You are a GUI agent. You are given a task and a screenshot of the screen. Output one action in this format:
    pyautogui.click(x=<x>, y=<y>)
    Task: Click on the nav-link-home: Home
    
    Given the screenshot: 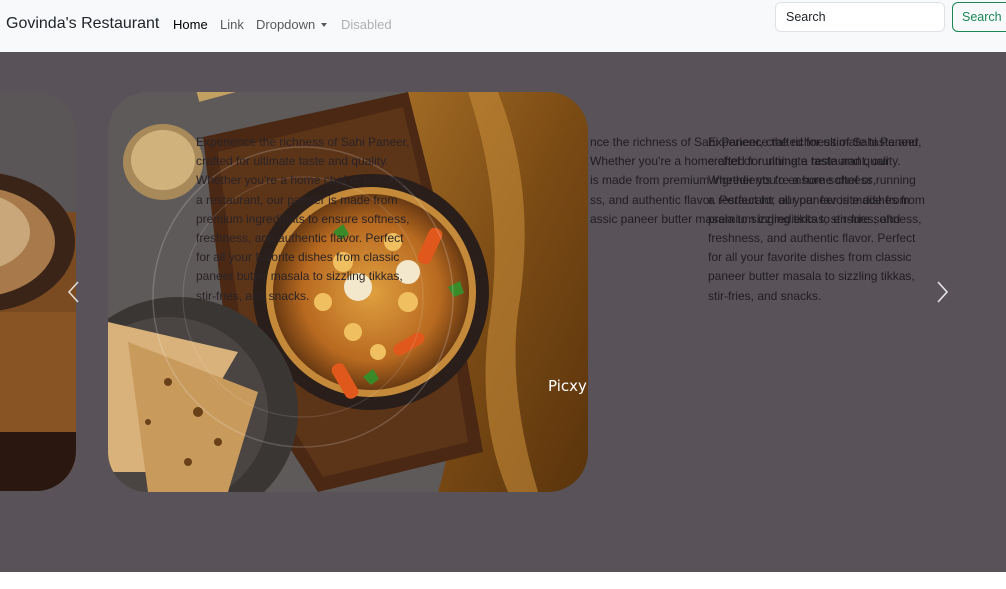 What is the action you would take?
    pyautogui.click(x=190, y=24)
    